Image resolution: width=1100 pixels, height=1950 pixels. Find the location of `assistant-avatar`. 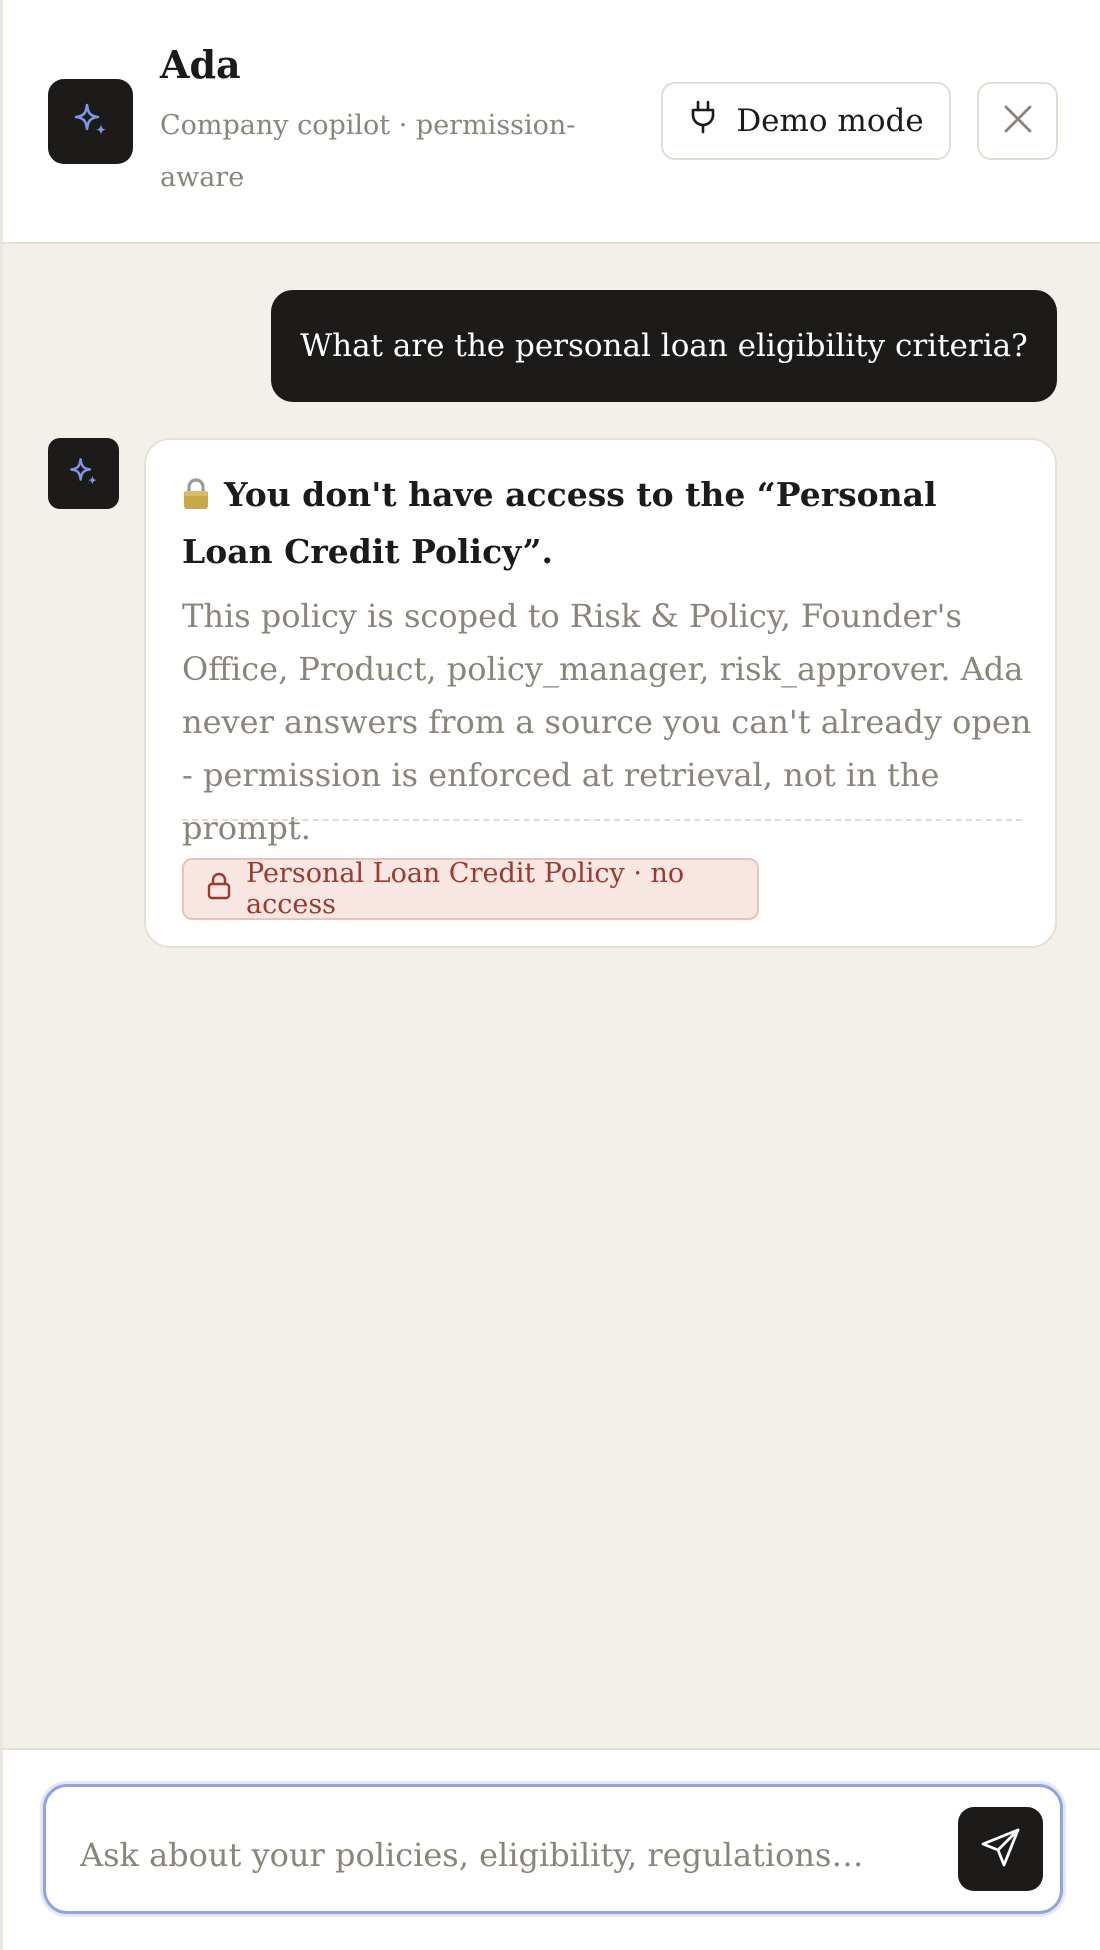

assistant-avatar is located at coordinates (83, 473).